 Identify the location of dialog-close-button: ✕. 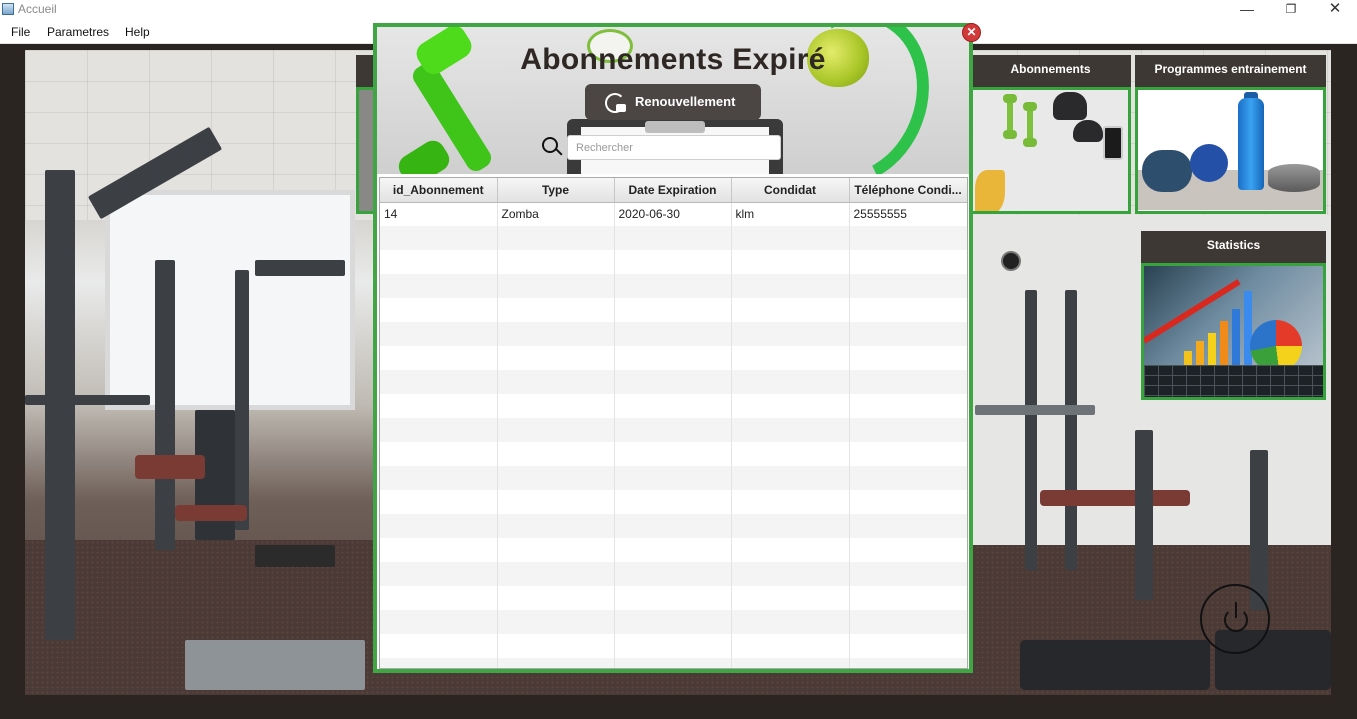
(971, 32).